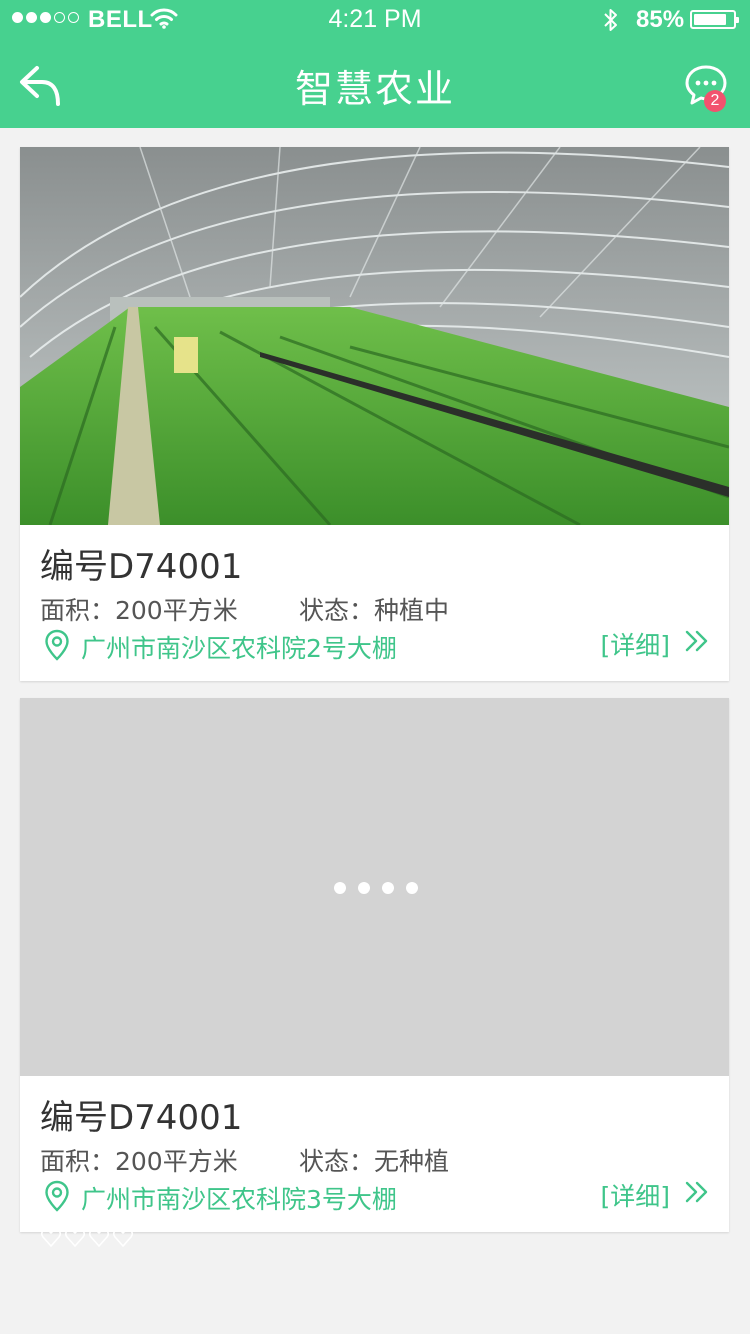 The width and height of the screenshot is (750, 1334). What do you see at coordinates (239, 648) in the screenshot?
I see `greenhouse-address: 广州市南沙区农科院2号大棚` at bounding box center [239, 648].